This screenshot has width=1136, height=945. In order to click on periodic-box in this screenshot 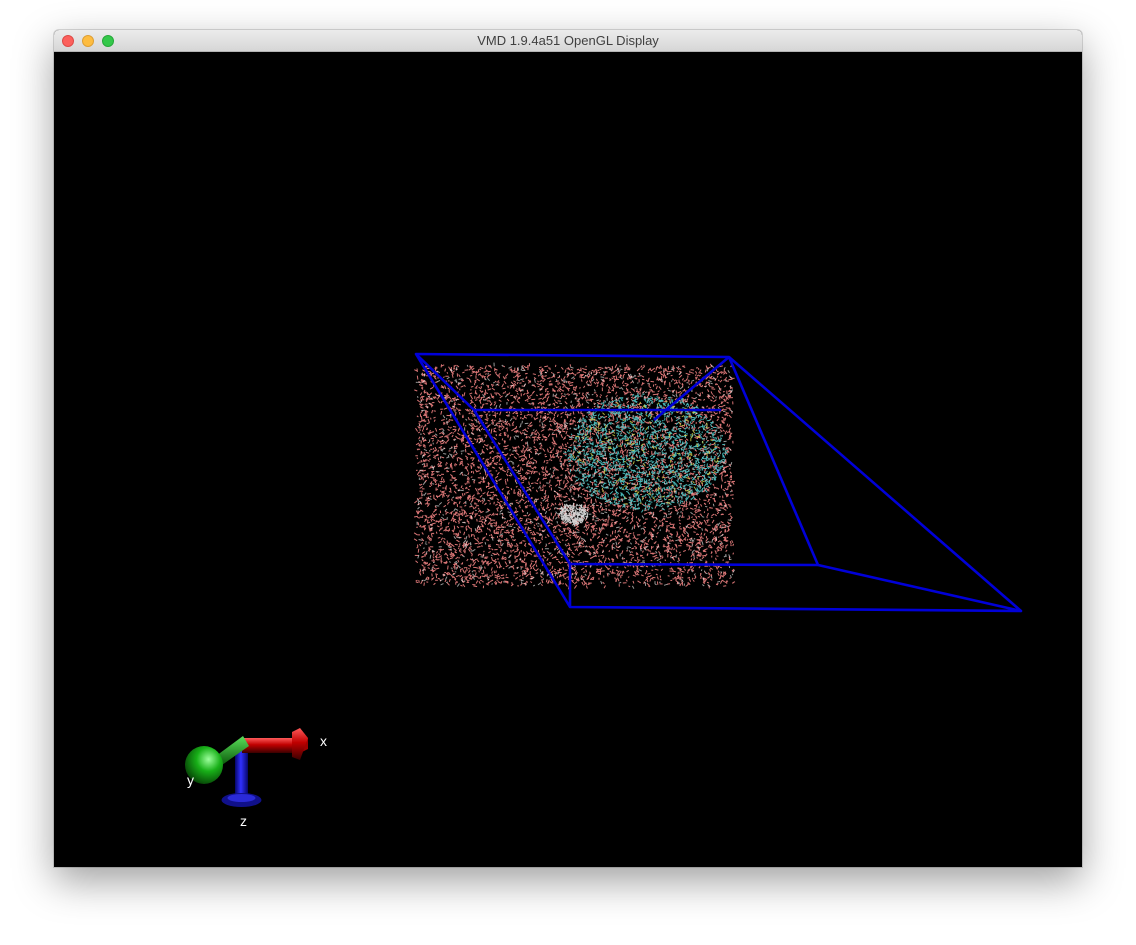, I will do `click(718, 482)`.